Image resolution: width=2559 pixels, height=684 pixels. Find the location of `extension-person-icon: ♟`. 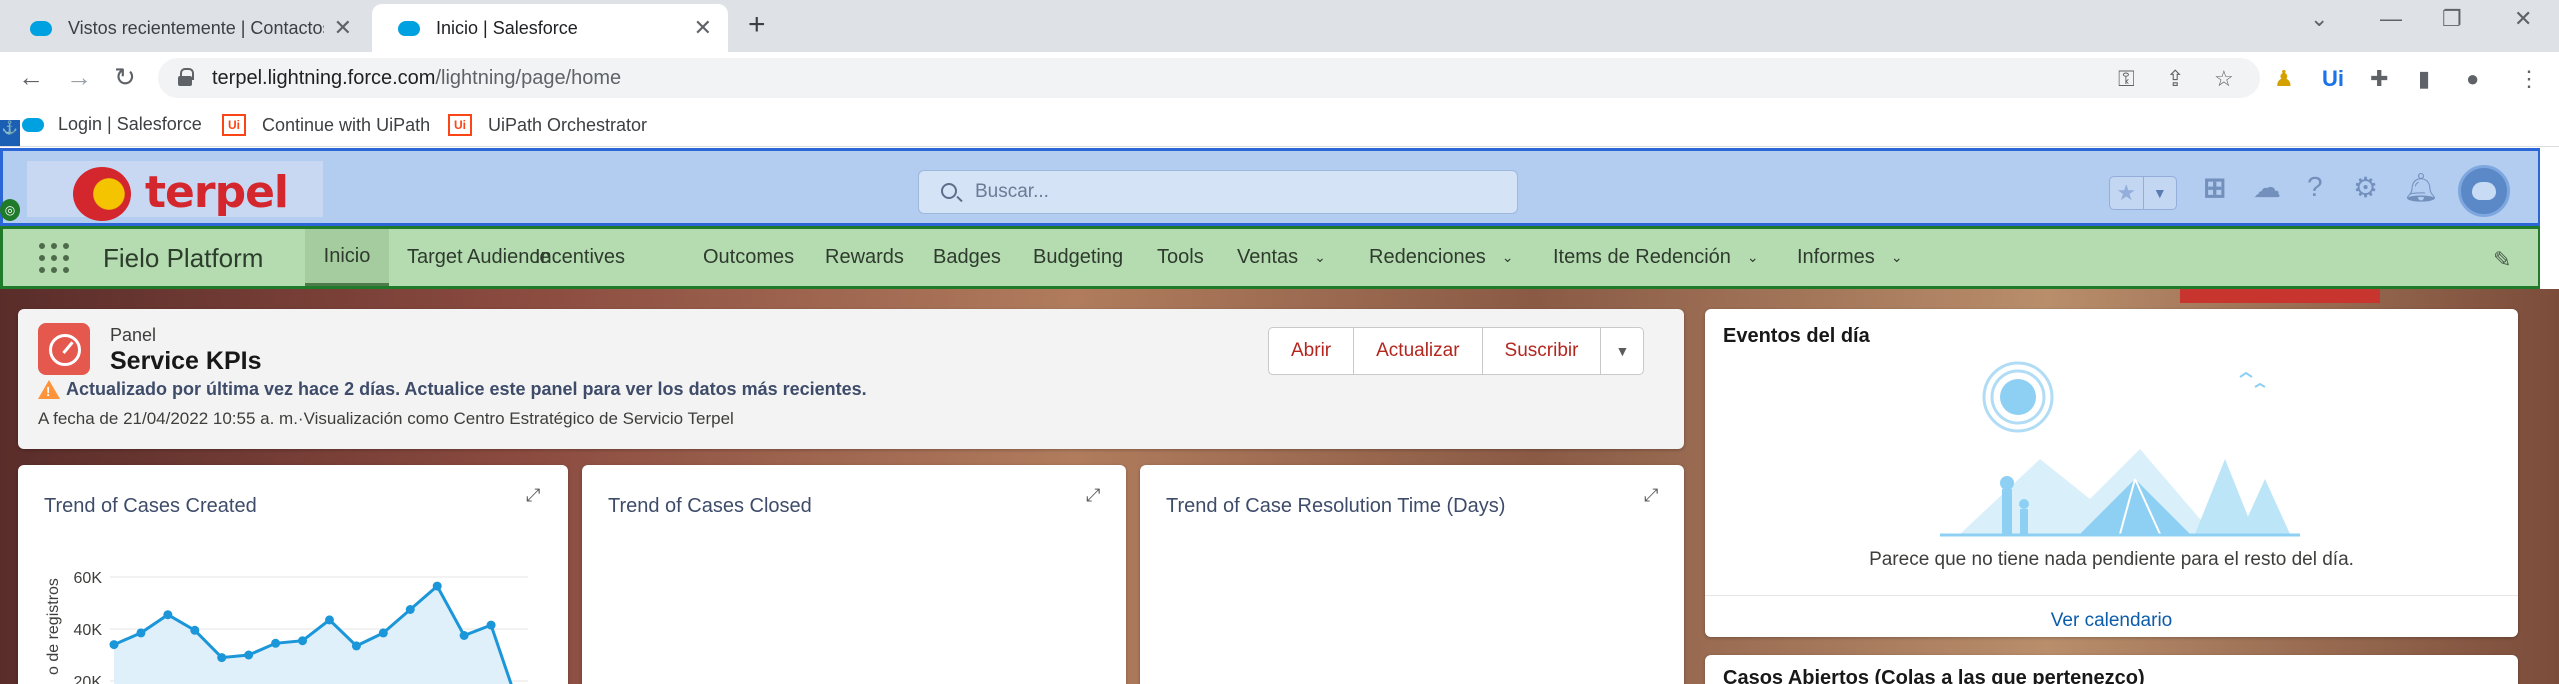

extension-person-icon: ♟ is located at coordinates (2284, 79).